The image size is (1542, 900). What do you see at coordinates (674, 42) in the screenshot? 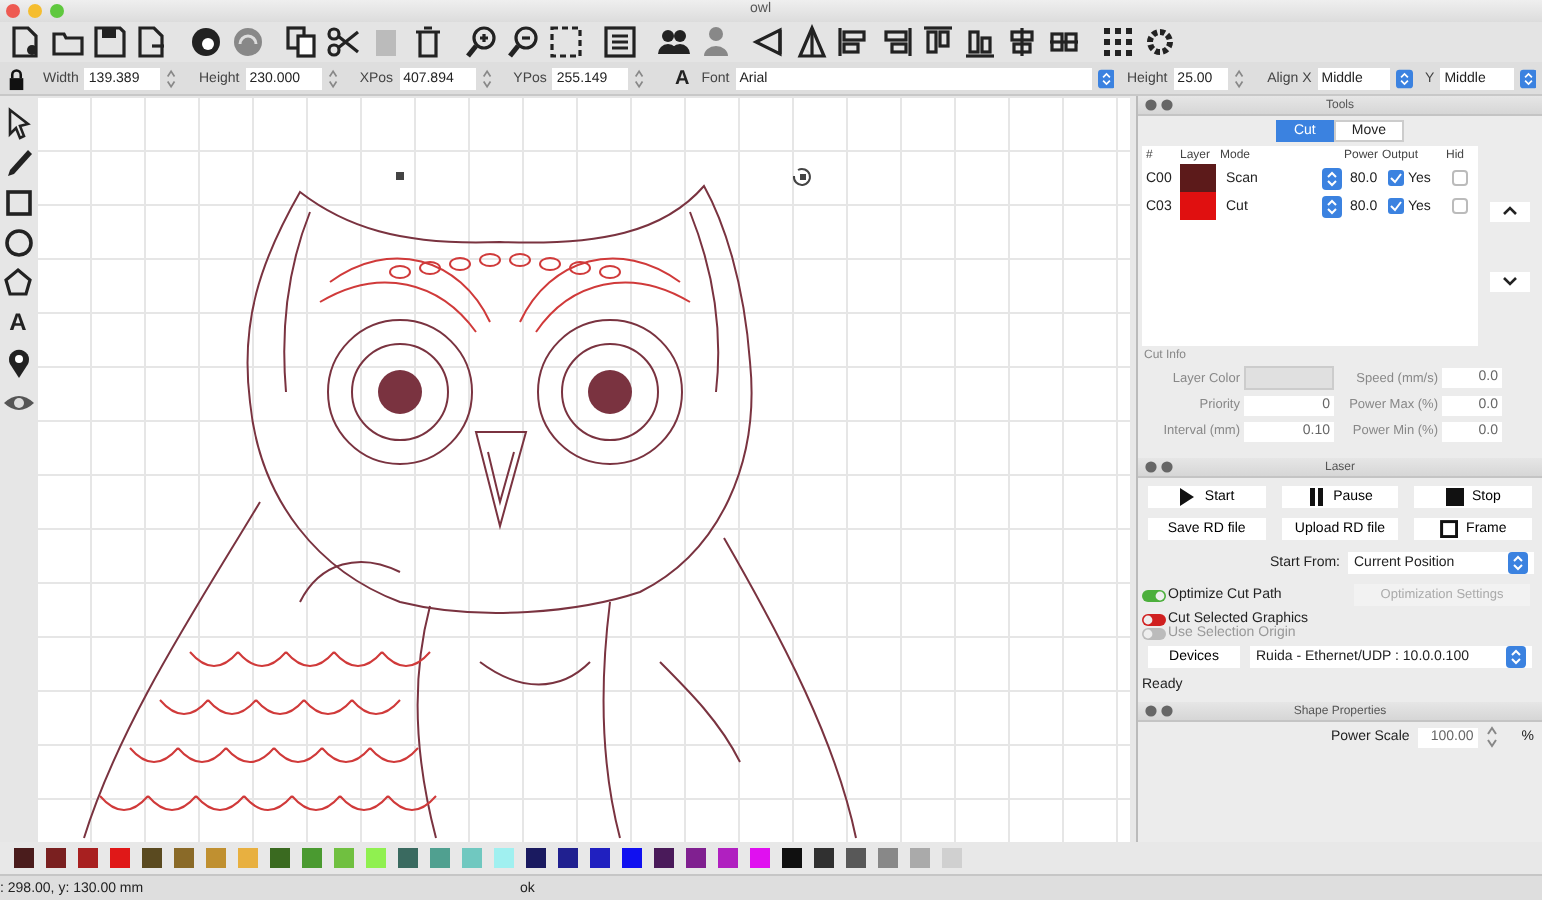
I see `people-icon` at bounding box center [674, 42].